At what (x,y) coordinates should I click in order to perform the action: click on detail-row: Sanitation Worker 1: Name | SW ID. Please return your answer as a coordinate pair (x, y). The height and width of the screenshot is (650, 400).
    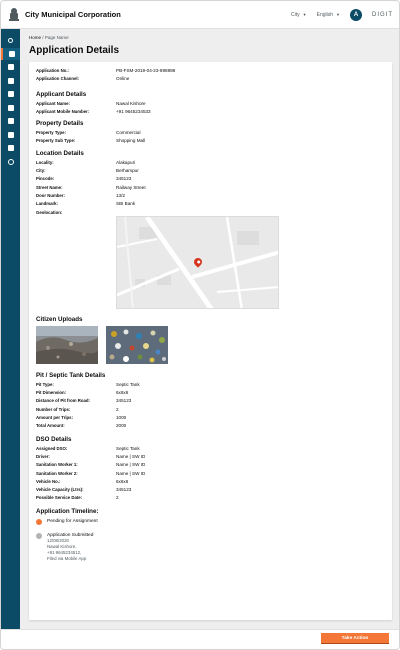
    Looking at the image, I should click on (210, 466).